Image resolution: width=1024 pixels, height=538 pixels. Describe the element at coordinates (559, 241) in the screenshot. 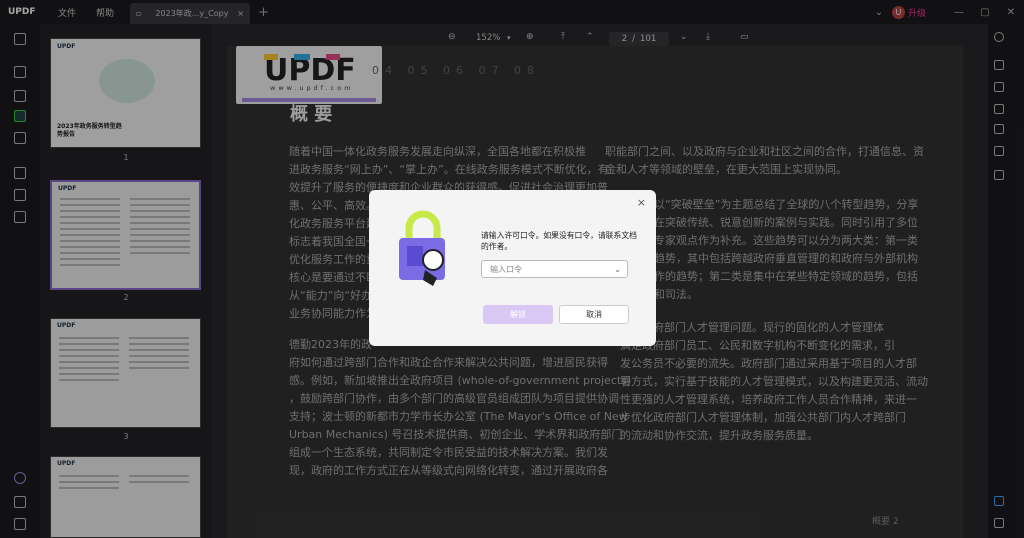

I see `dialog-message: 请输入许可口令。如果没有口令，请联系文档的作者。` at that location.